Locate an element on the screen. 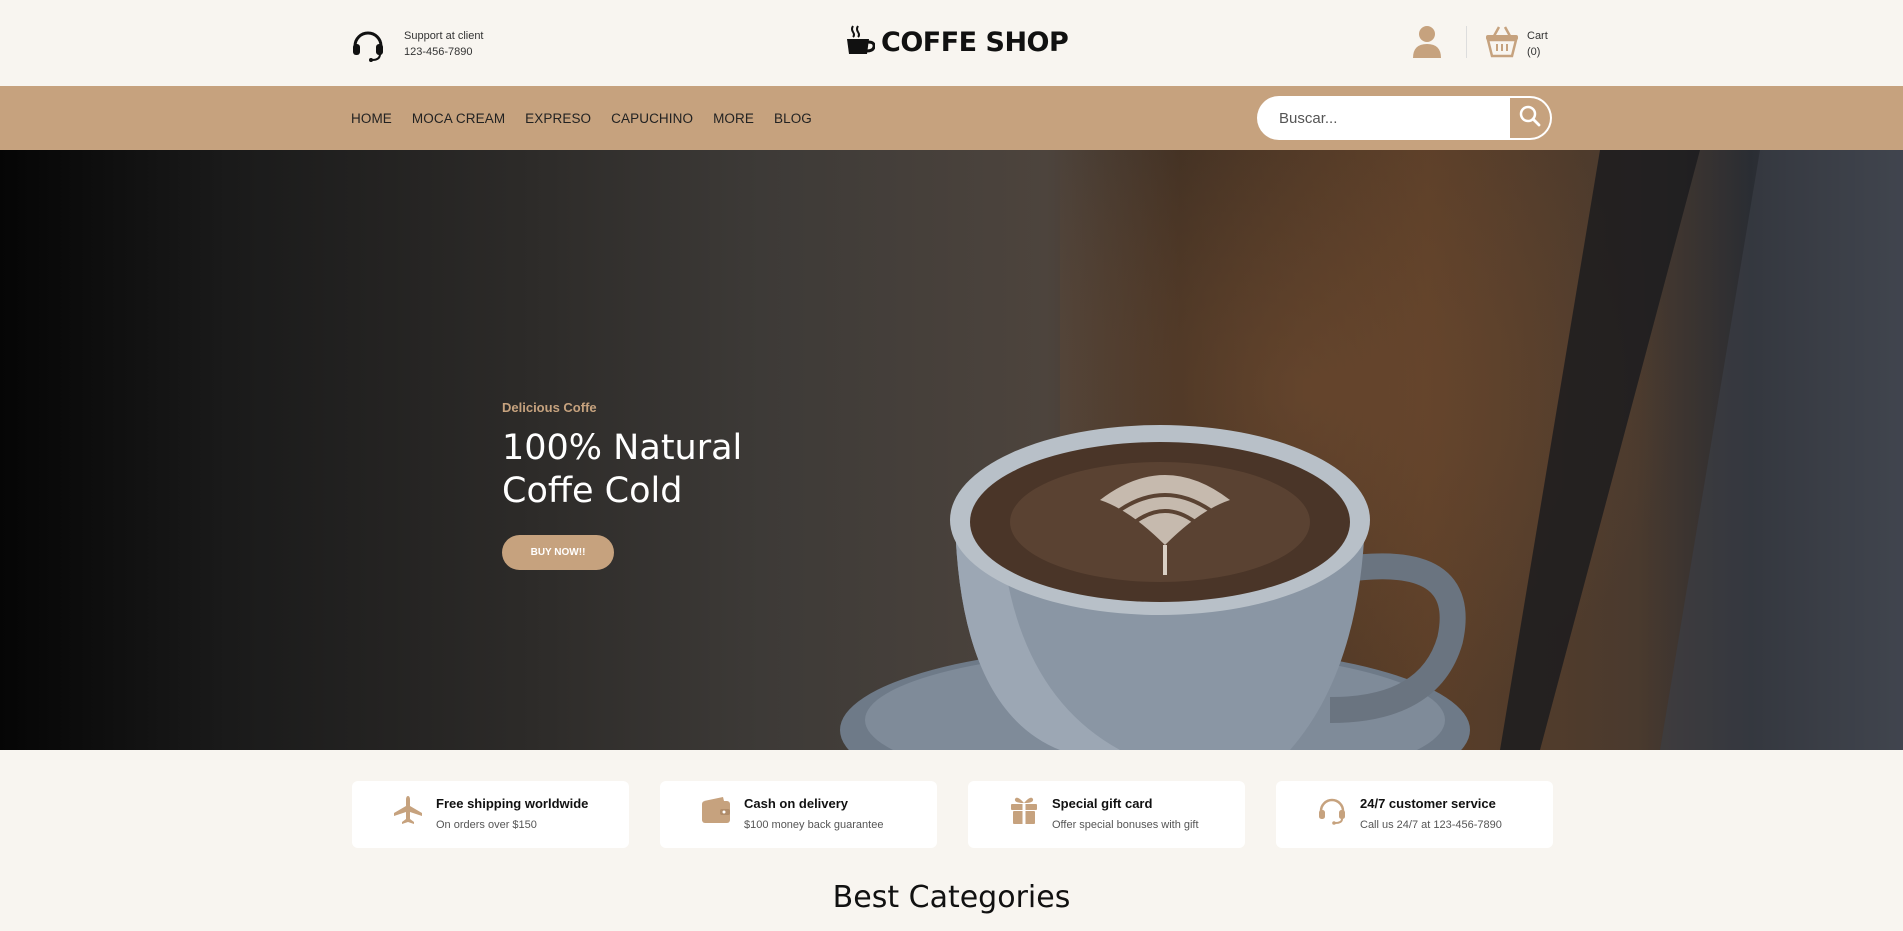  cart-button: Cart (0) is located at coordinates (1516, 43).